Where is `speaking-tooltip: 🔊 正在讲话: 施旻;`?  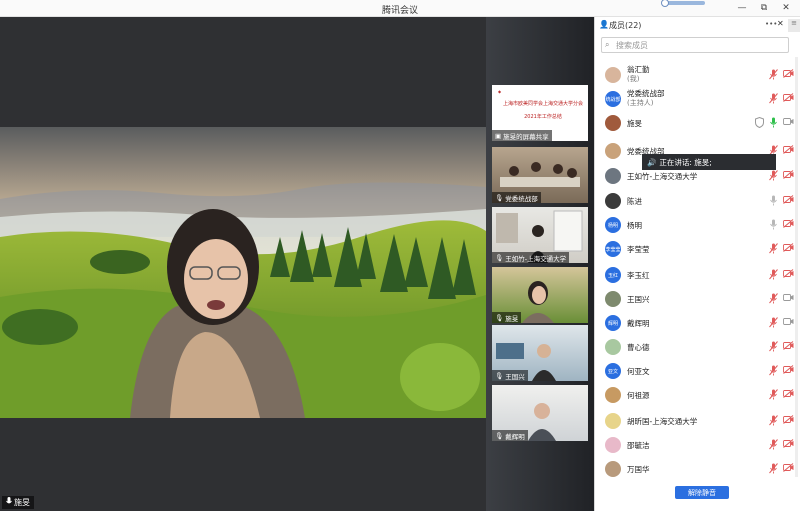 speaking-tooltip: 🔊 正在讲话: 施旻; is located at coordinates (709, 162).